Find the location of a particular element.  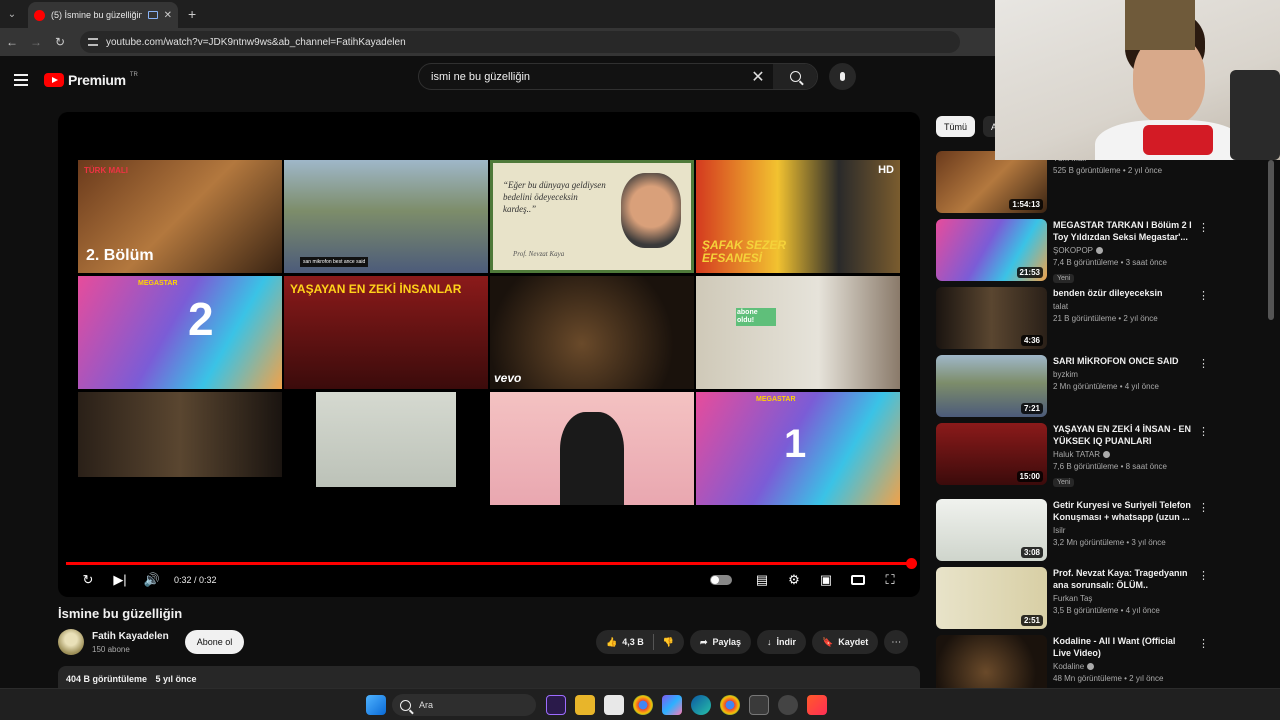

fullscreen-icon: ⛶ is located at coordinates (890, 580).